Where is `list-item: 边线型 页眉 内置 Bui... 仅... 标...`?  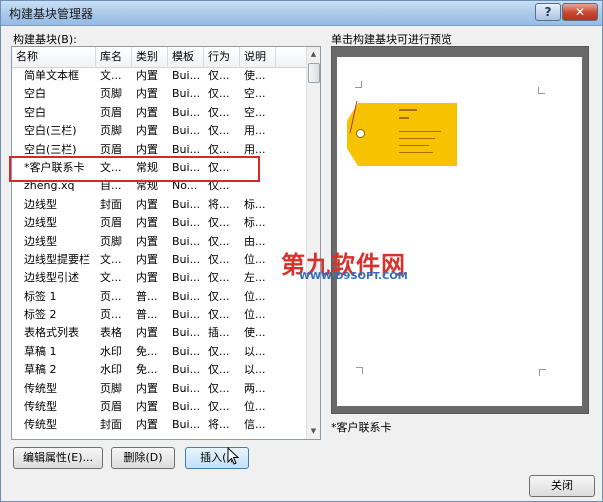 list-item: 边线型 页眉 内置 Bui... 仅... 标... is located at coordinates (160, 223).